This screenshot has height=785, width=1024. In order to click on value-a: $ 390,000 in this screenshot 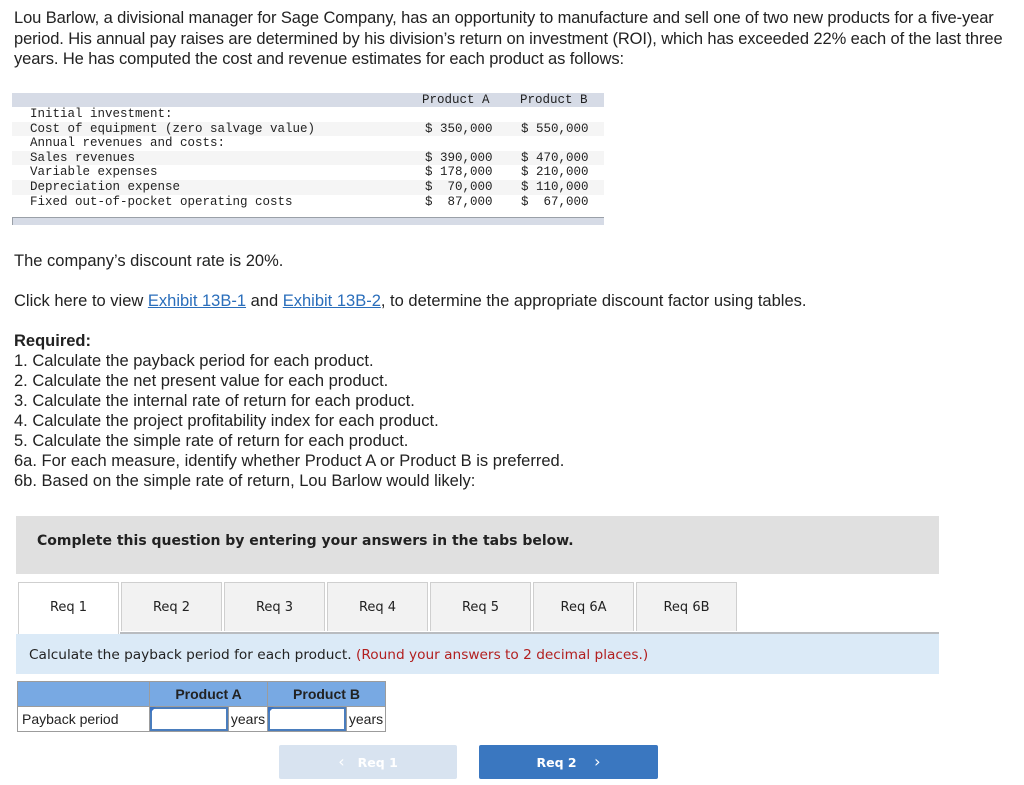, I will do `click(459, 157)`.